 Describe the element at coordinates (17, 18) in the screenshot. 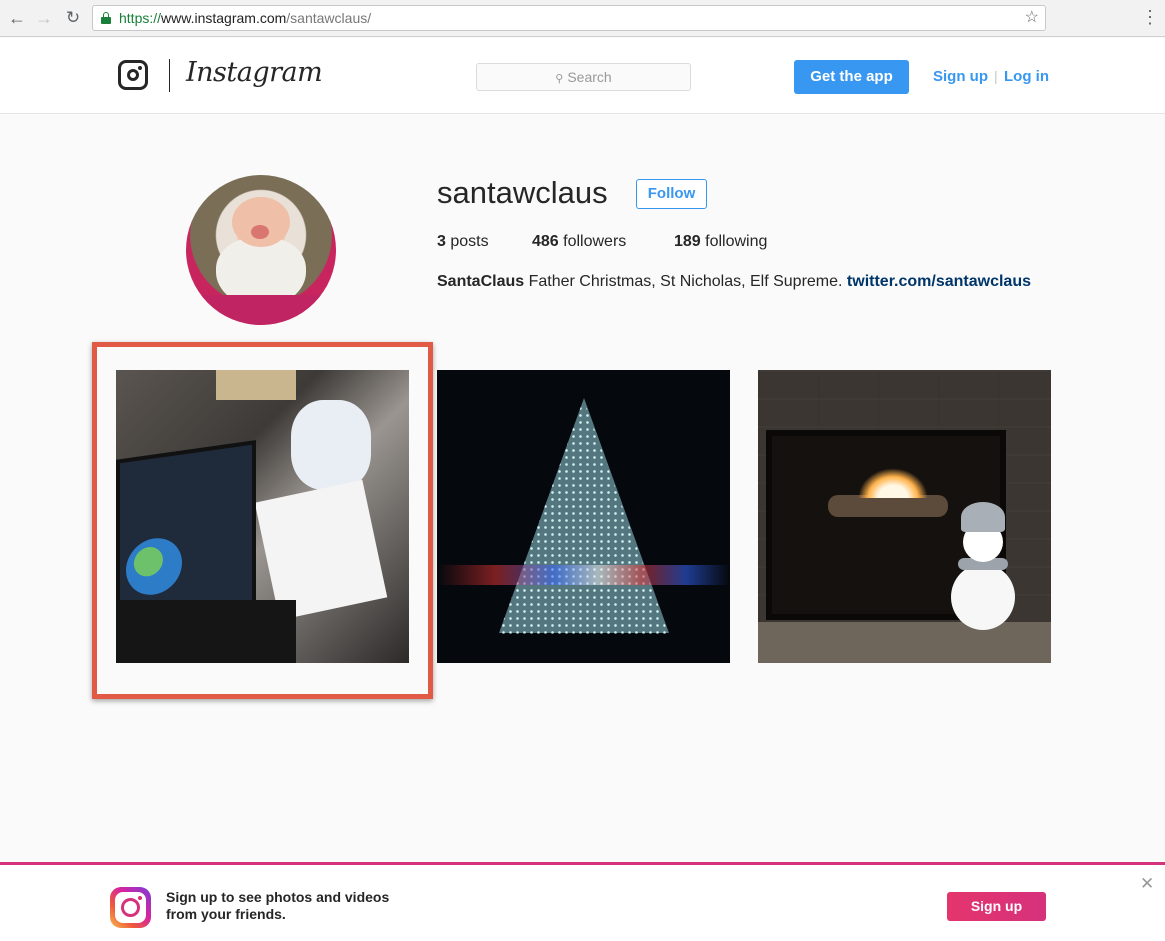

I see `back-arrow-icon: ←` at that location.